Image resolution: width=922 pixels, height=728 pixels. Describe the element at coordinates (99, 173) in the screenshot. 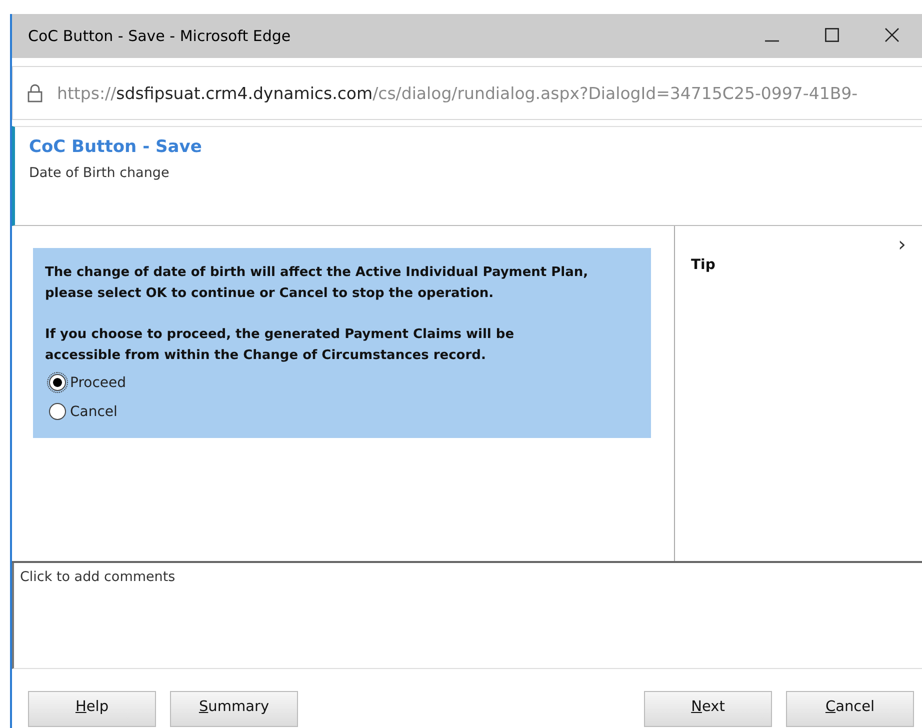

I see `dialog-subtitle: Date of Birth change` at that location.